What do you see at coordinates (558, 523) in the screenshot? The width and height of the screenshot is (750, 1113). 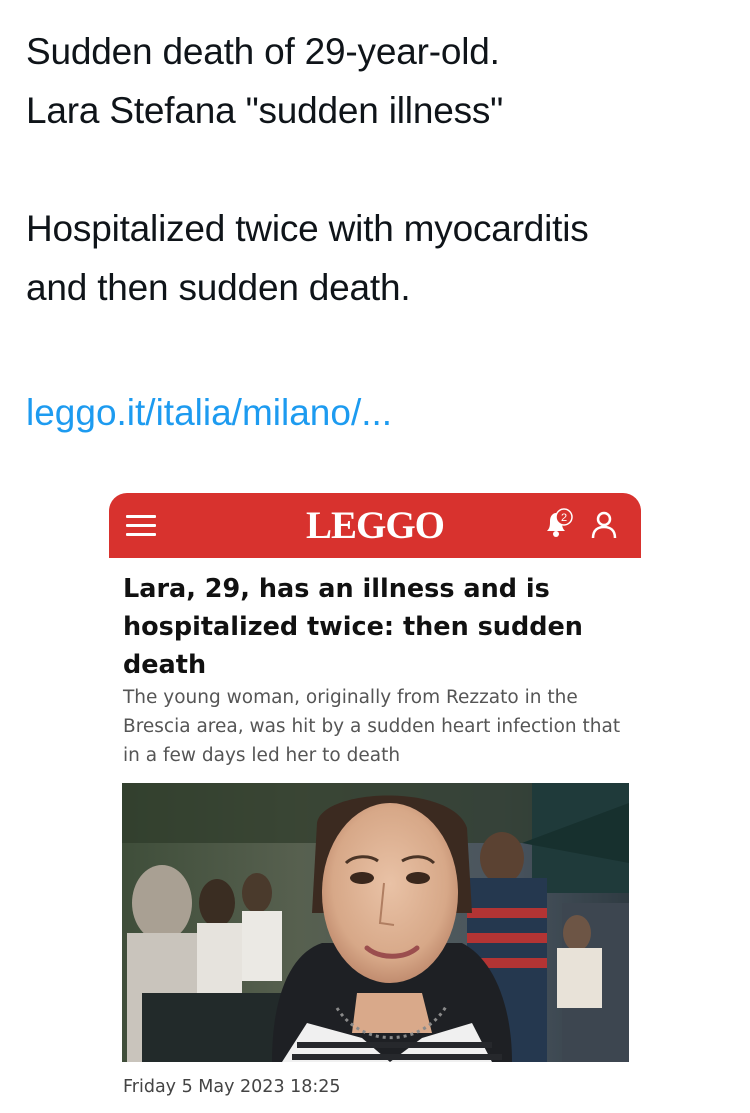 I see `bell-icon: 2` at bounding box center [558, 523].